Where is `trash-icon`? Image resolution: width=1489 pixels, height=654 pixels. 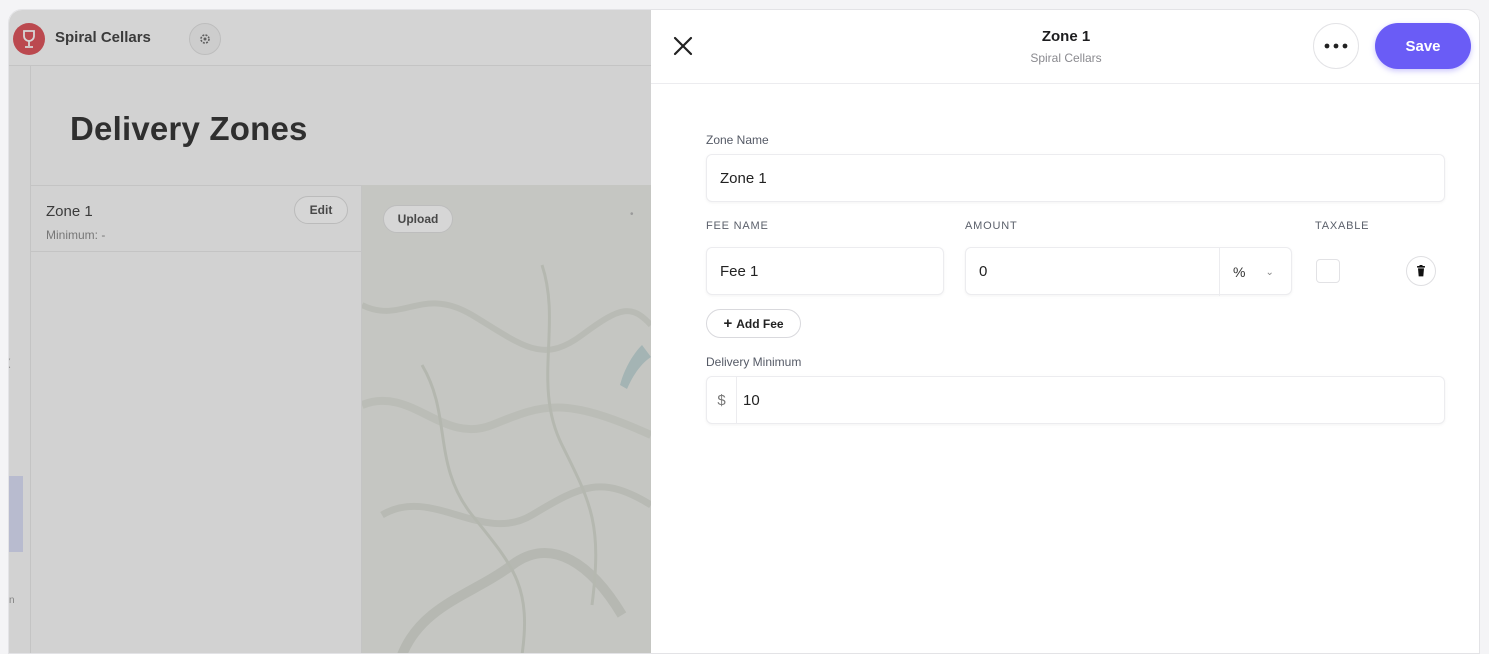 trash-icon is located at coordinates (1421, 271).